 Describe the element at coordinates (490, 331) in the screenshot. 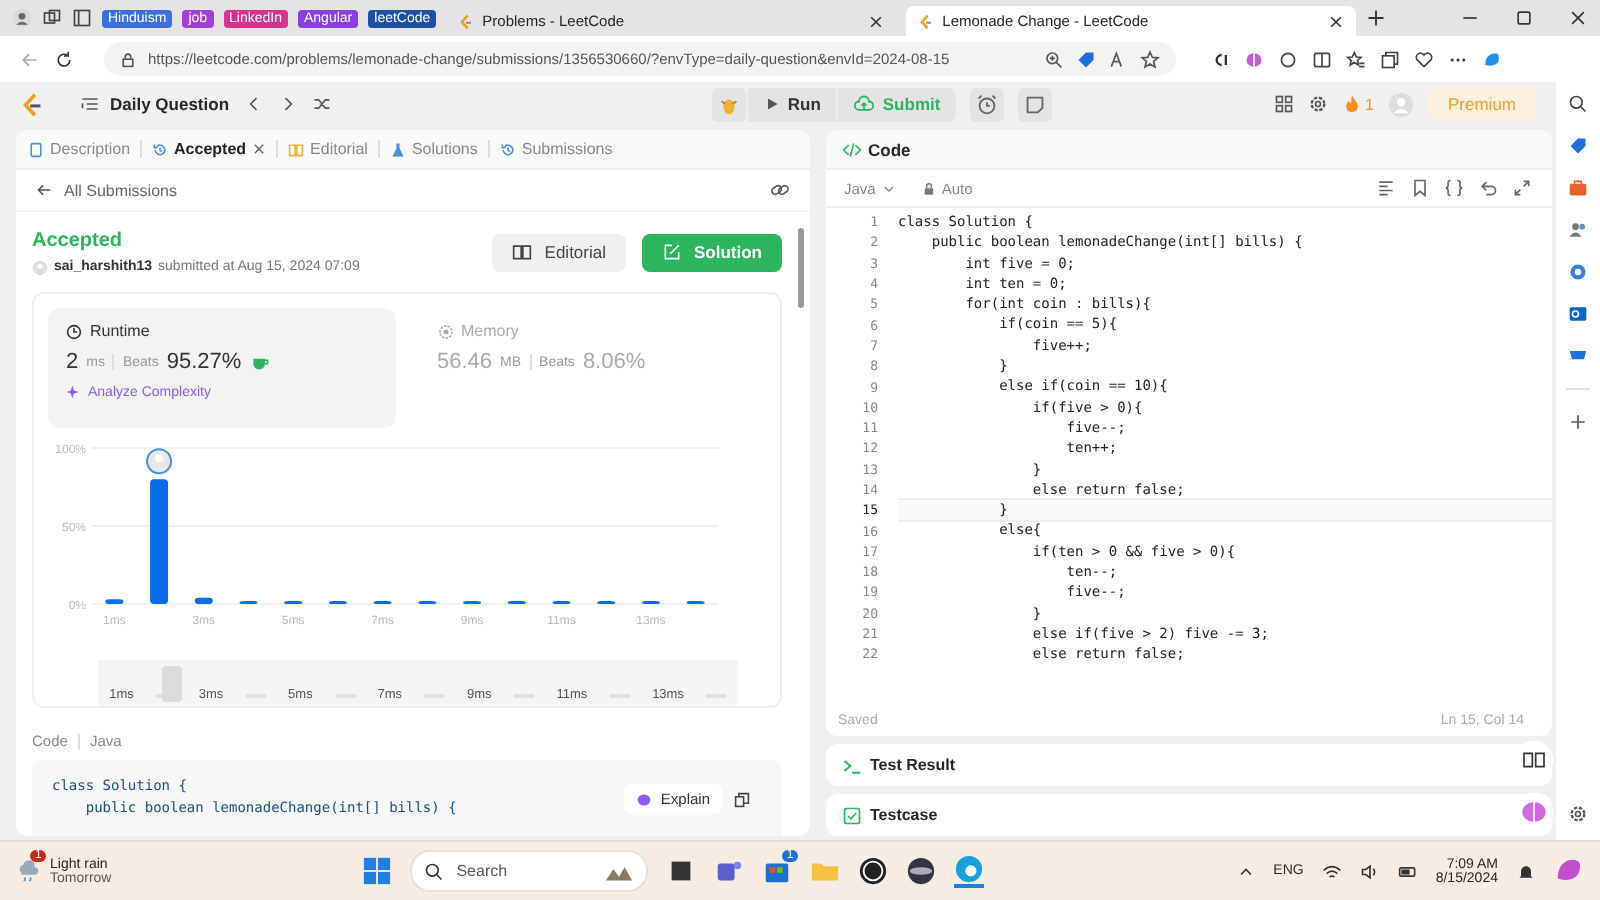

I see `metric-label: Memory` at that location.